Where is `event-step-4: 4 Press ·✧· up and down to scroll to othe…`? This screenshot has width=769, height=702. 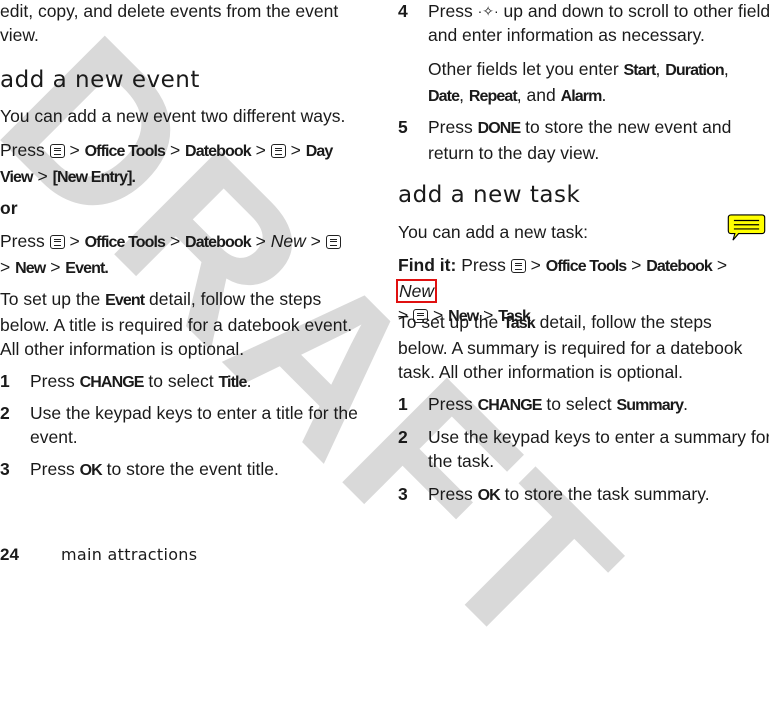 event-step-4: 4 Press ·✧· up and down to scroll to othe… is located at coordinates (583, 23).